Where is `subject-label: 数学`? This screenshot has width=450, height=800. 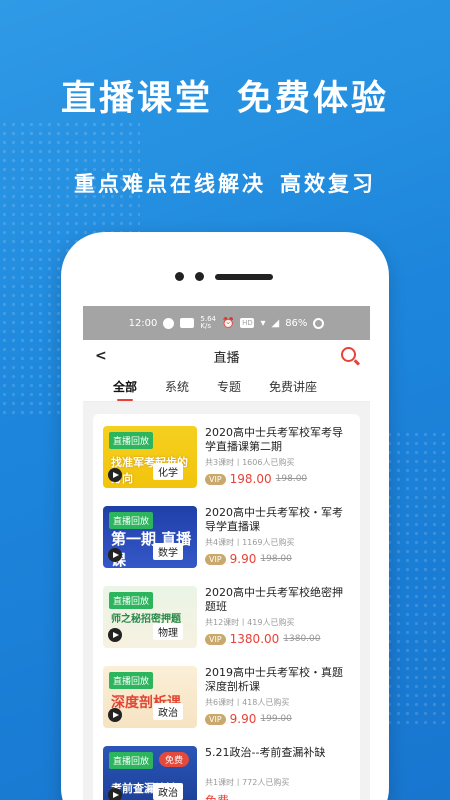
subject-label: 数学 is located at coordinates (168, 551).